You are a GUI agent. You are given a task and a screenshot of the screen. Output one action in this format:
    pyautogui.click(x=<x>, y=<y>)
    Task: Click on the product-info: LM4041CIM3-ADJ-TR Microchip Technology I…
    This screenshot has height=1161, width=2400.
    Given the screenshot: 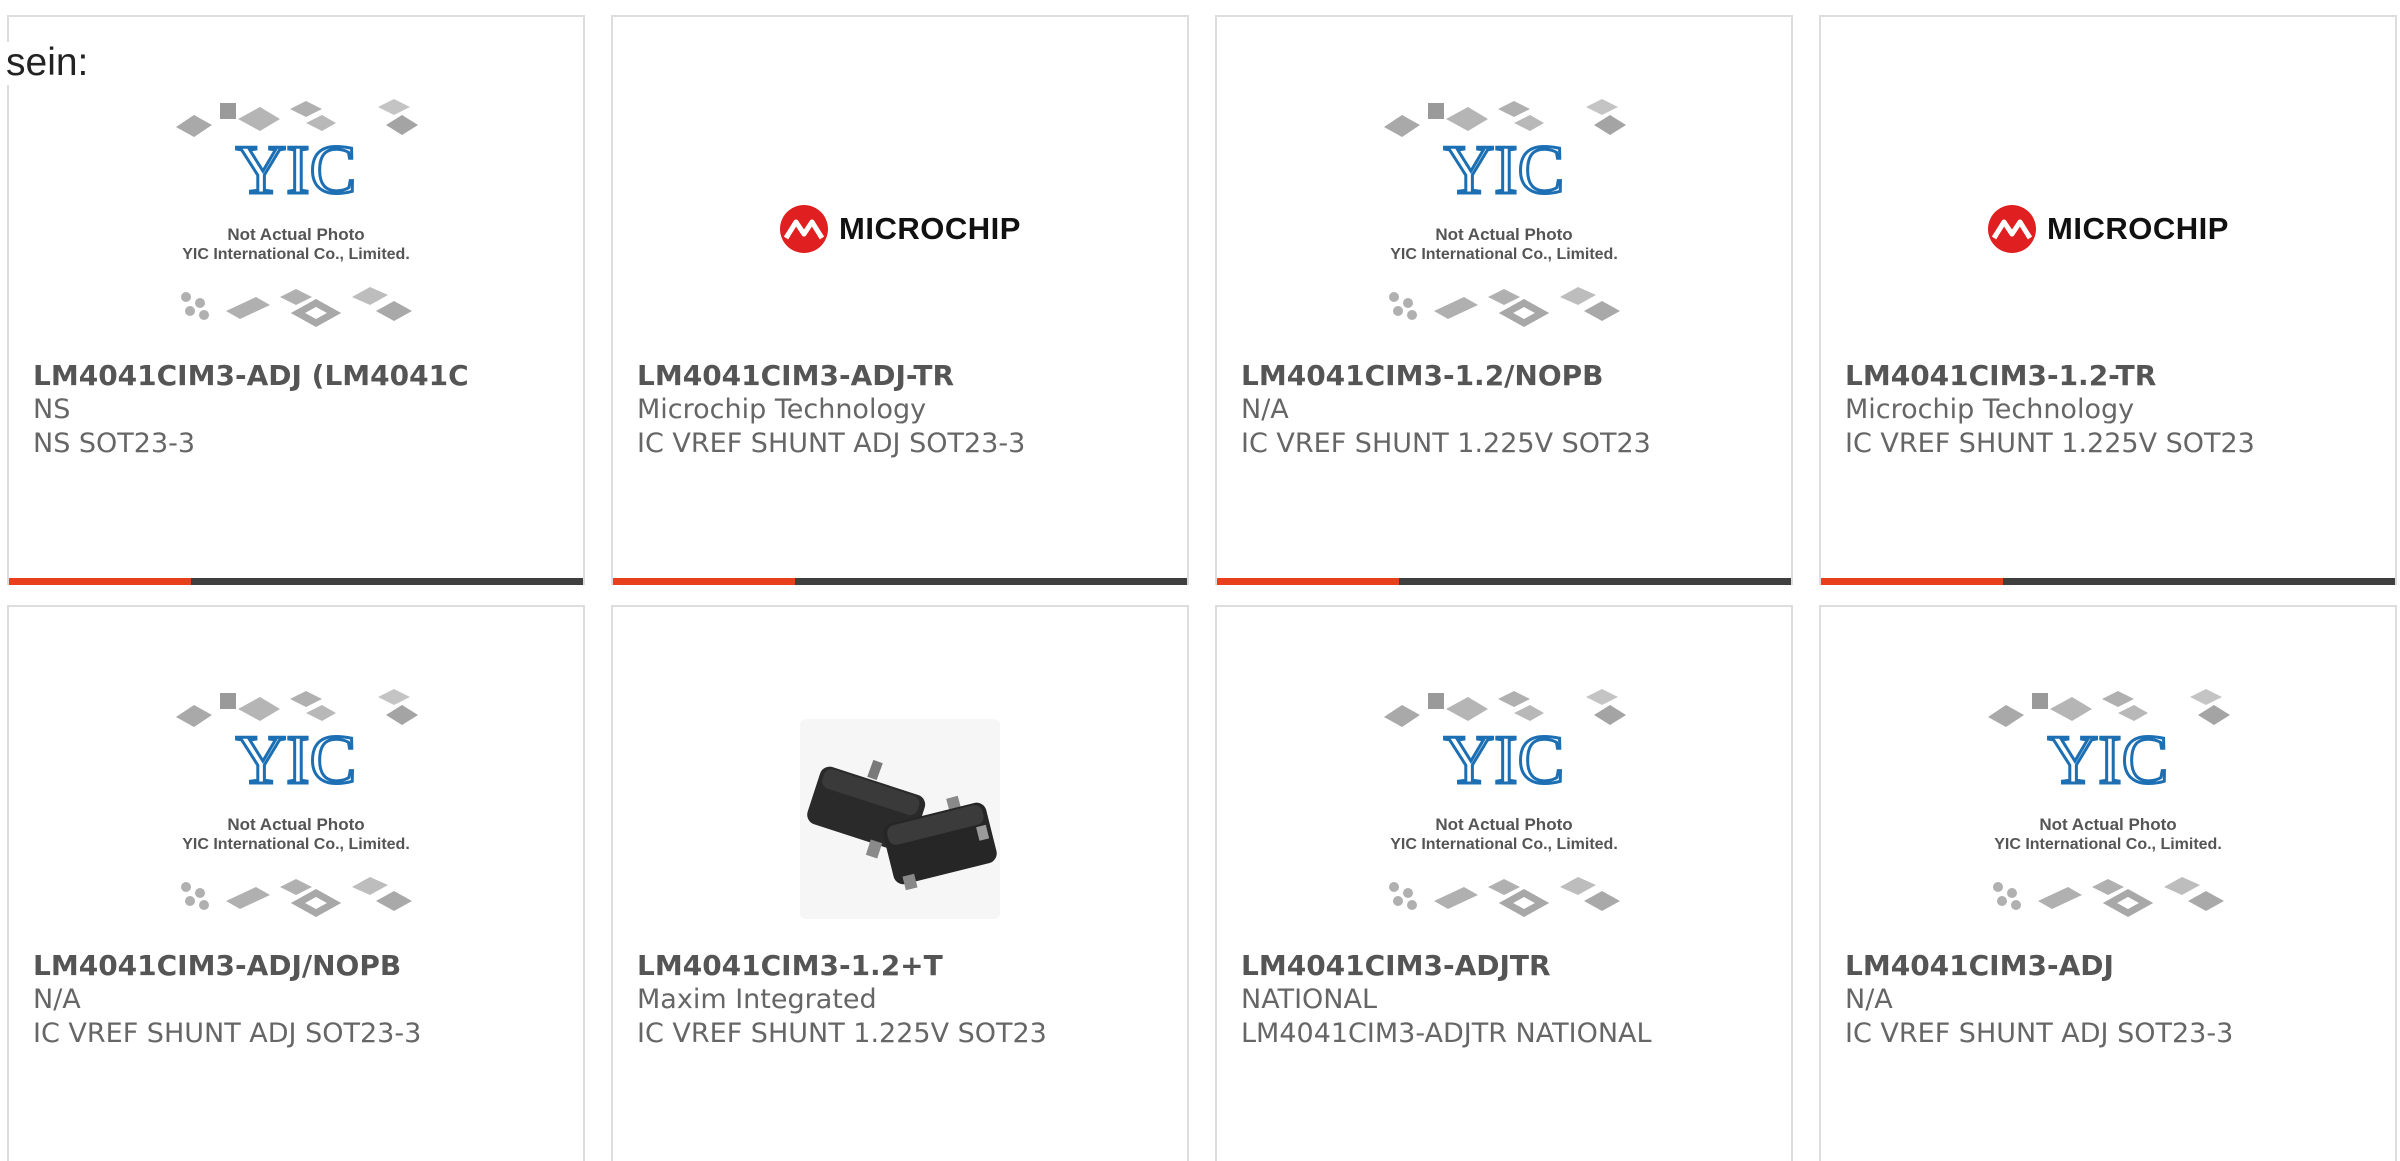 What is the action you would take?
    pyautogui.click(x=907, y=410)
    